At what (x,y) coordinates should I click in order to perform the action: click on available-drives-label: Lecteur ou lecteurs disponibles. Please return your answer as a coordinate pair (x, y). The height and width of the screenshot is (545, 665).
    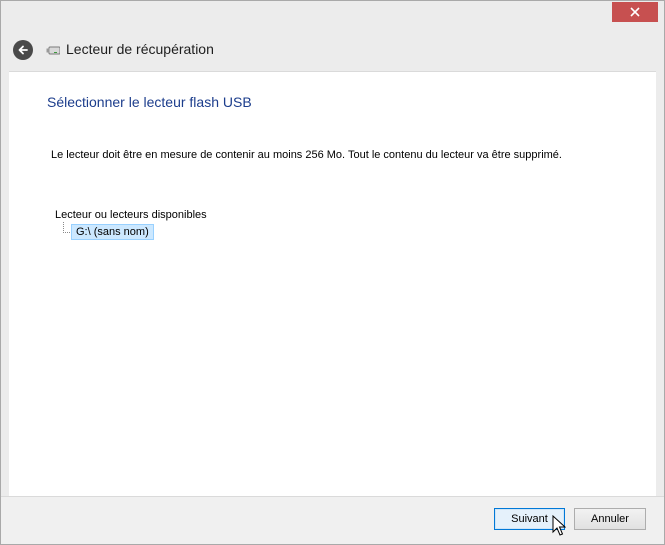
    Looking at the image, I should click on (131, 215).